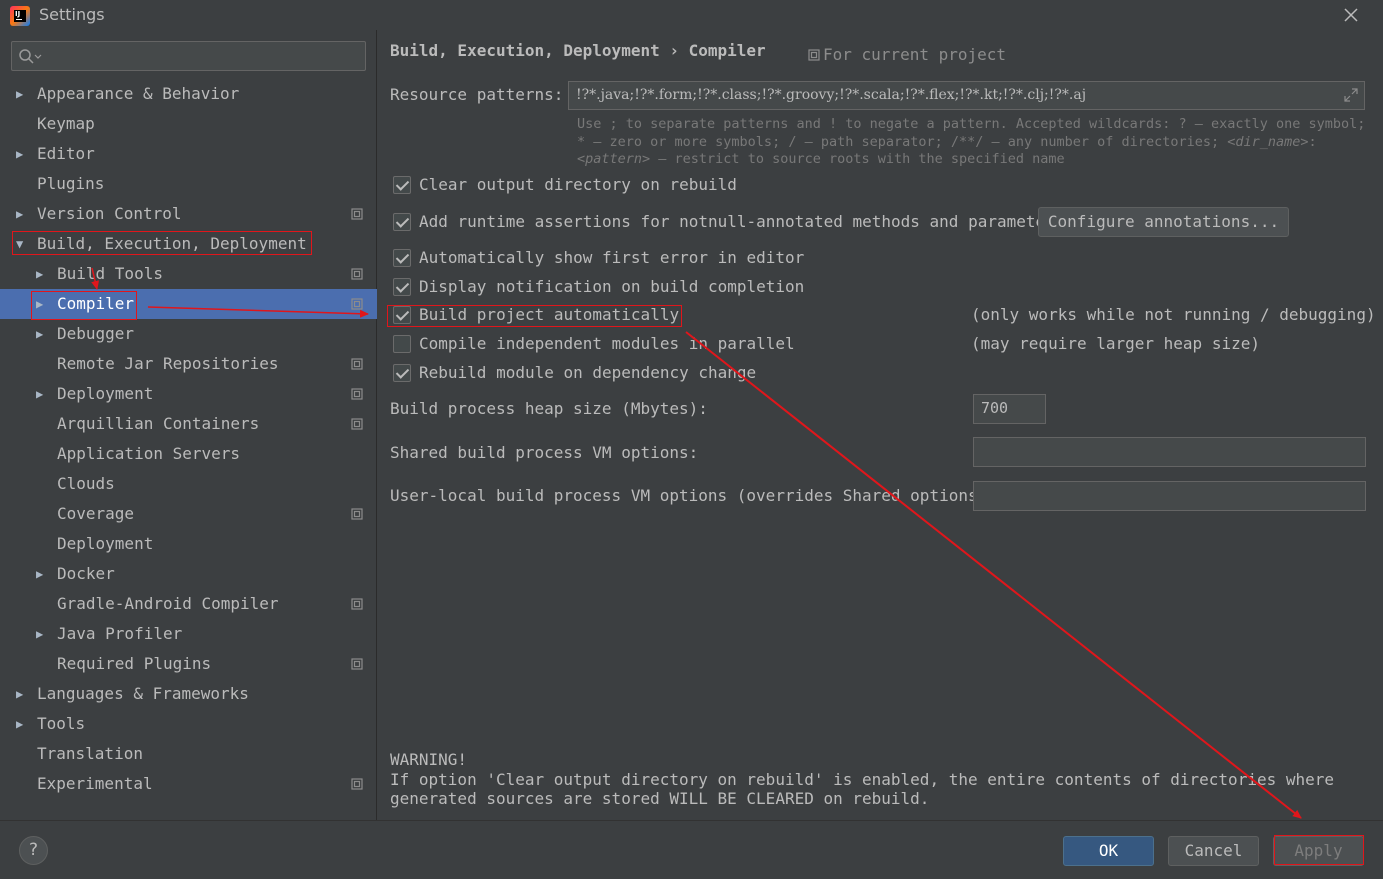 Image resolution: width=1383 pixels, height=879 pixels. What do you see at coordinates (168, 603) in the screenshot?
I see `sidebar-item-label: Gradle-Android Compiler` at bounding box center [168, 603].